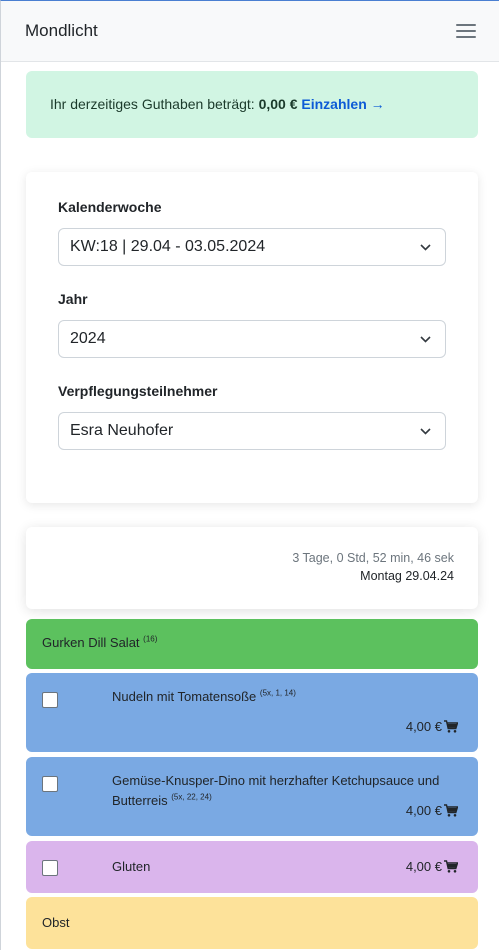 This screenshot has height=950, width=499. What do you see at coordinates (110, 207) in the screenshot?
I see `week-label: Kalenderwoche` at bounding box center [110, 207].